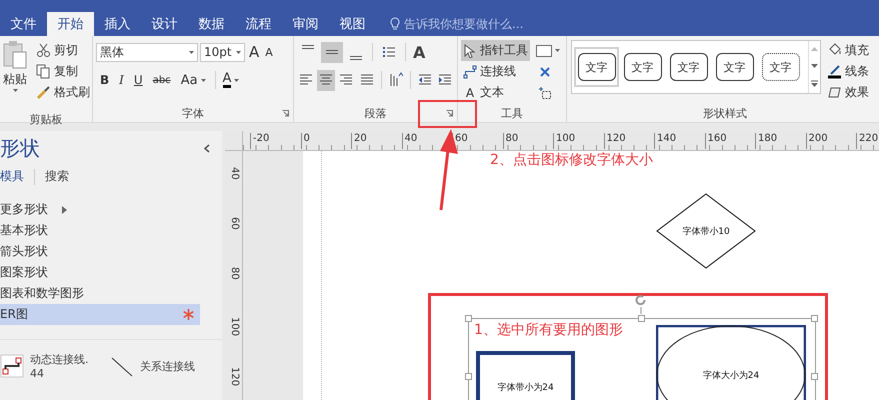 The width and height of the screenshot is (879, 400). What do you see at coordinates (63, 92) in the screenshot?
I see `clipboard-button: 格式刷` at bounding box center [63, 92].